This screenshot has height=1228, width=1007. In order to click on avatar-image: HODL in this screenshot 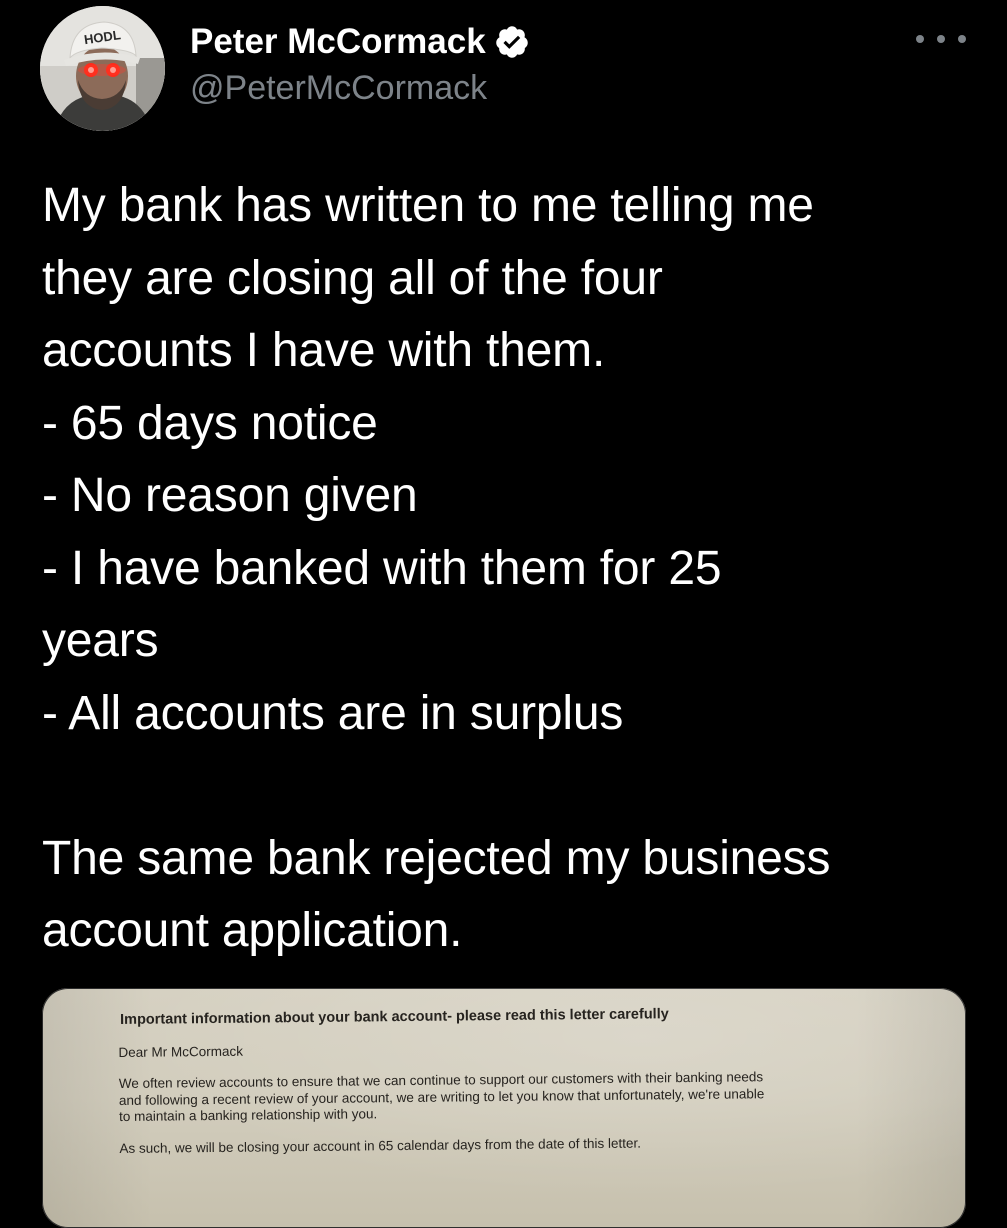, I will do `click(102, 68)`.